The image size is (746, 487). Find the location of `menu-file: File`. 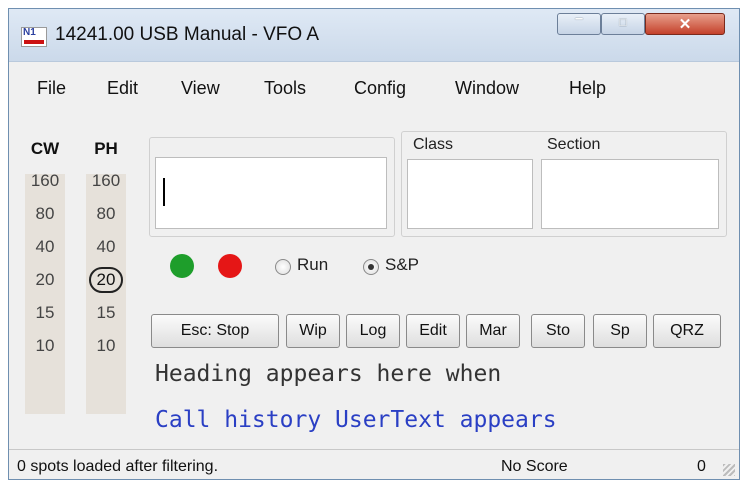

menu-file: File is located at coordinates (51, 88).